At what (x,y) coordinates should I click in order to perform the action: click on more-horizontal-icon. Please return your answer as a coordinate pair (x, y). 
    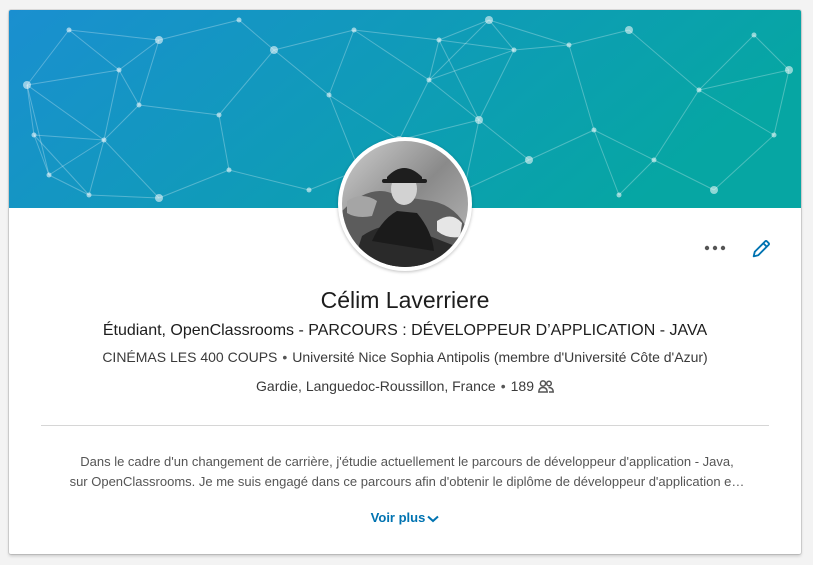
    Looking at the image, I should click on (715, 248).